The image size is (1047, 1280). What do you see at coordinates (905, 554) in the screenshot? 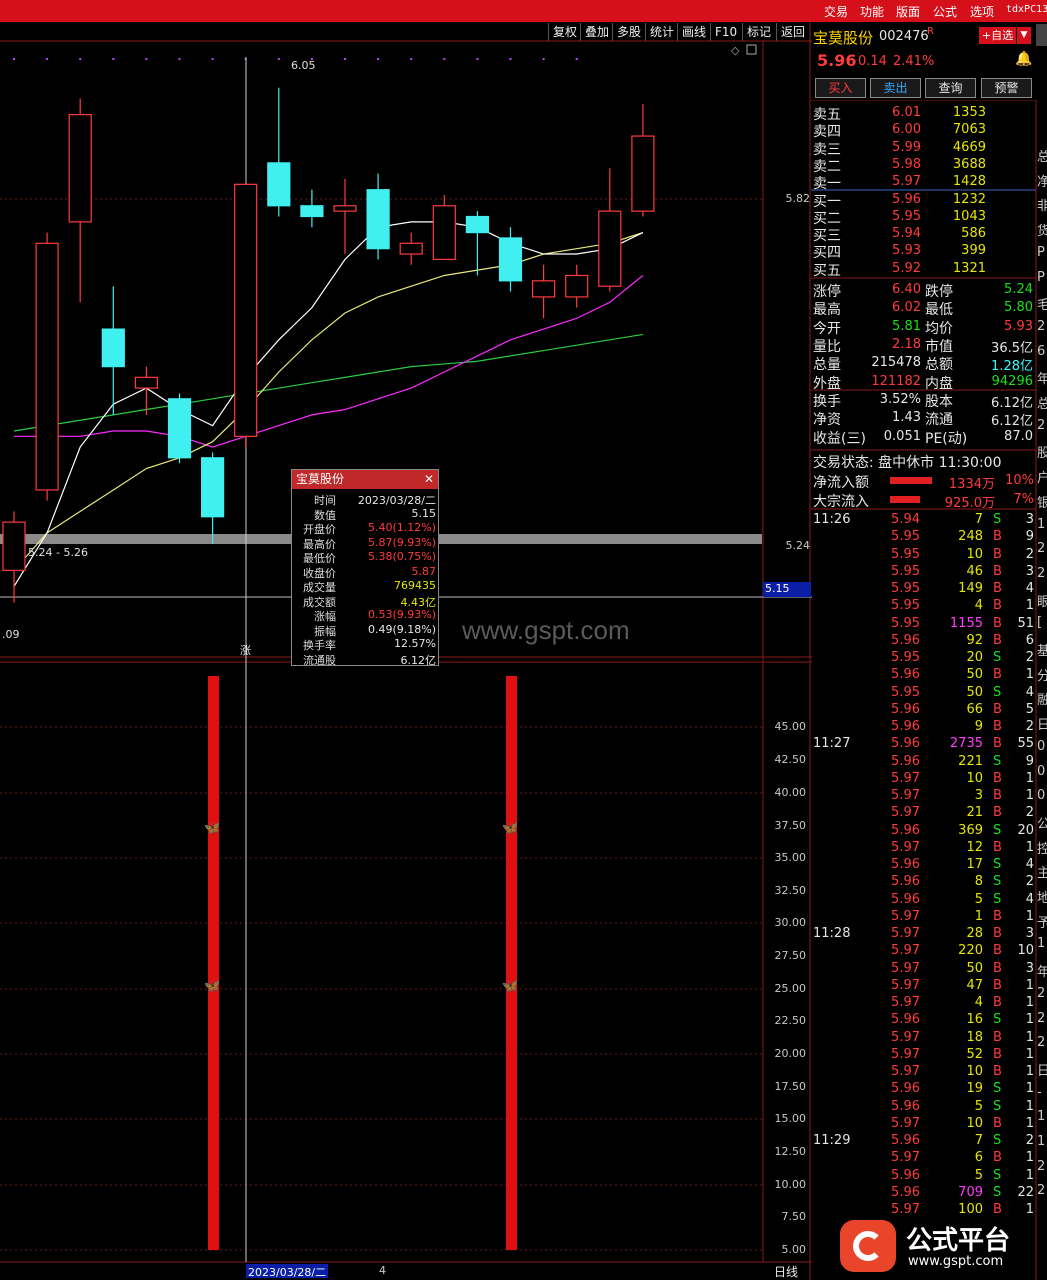
I see `tick-price: 5.95` at bounding box center [905, 554].